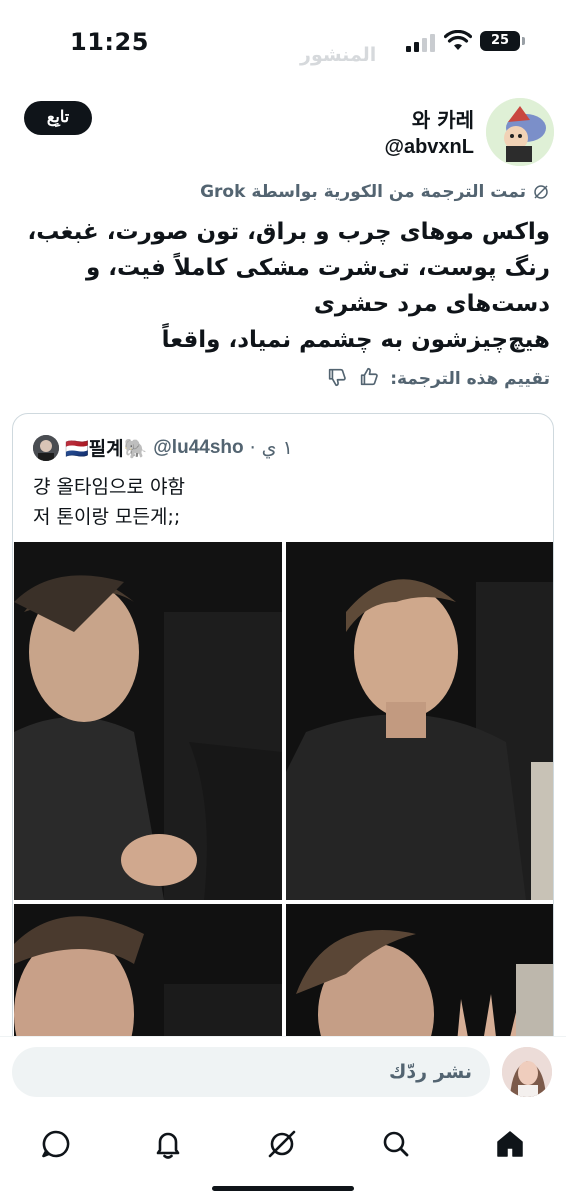  Describe the element at coordinates (421, 42) in the screenshot. I see `cellular-signal-icon` at that location.